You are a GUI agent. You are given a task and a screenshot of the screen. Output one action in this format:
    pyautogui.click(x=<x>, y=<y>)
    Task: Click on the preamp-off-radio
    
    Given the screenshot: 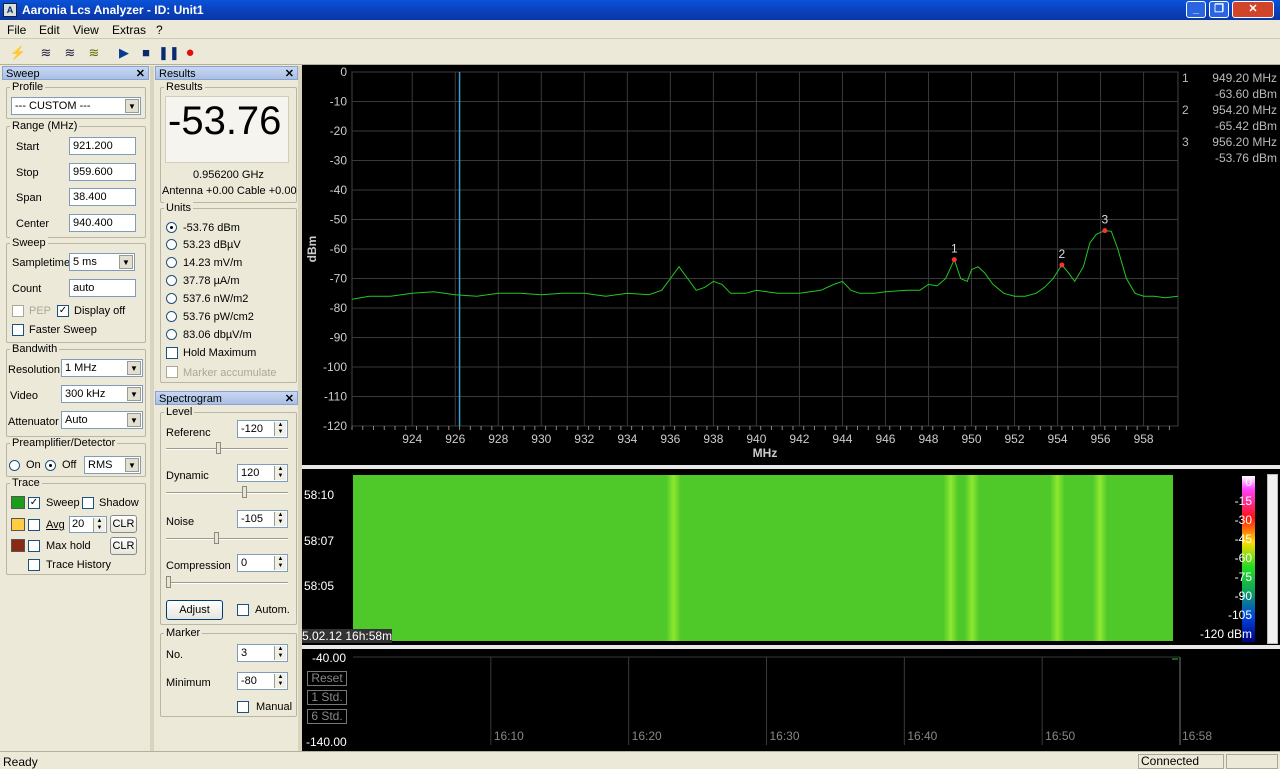 What is the action you would take?
    pyautogui.click(x=50, y=465)
    